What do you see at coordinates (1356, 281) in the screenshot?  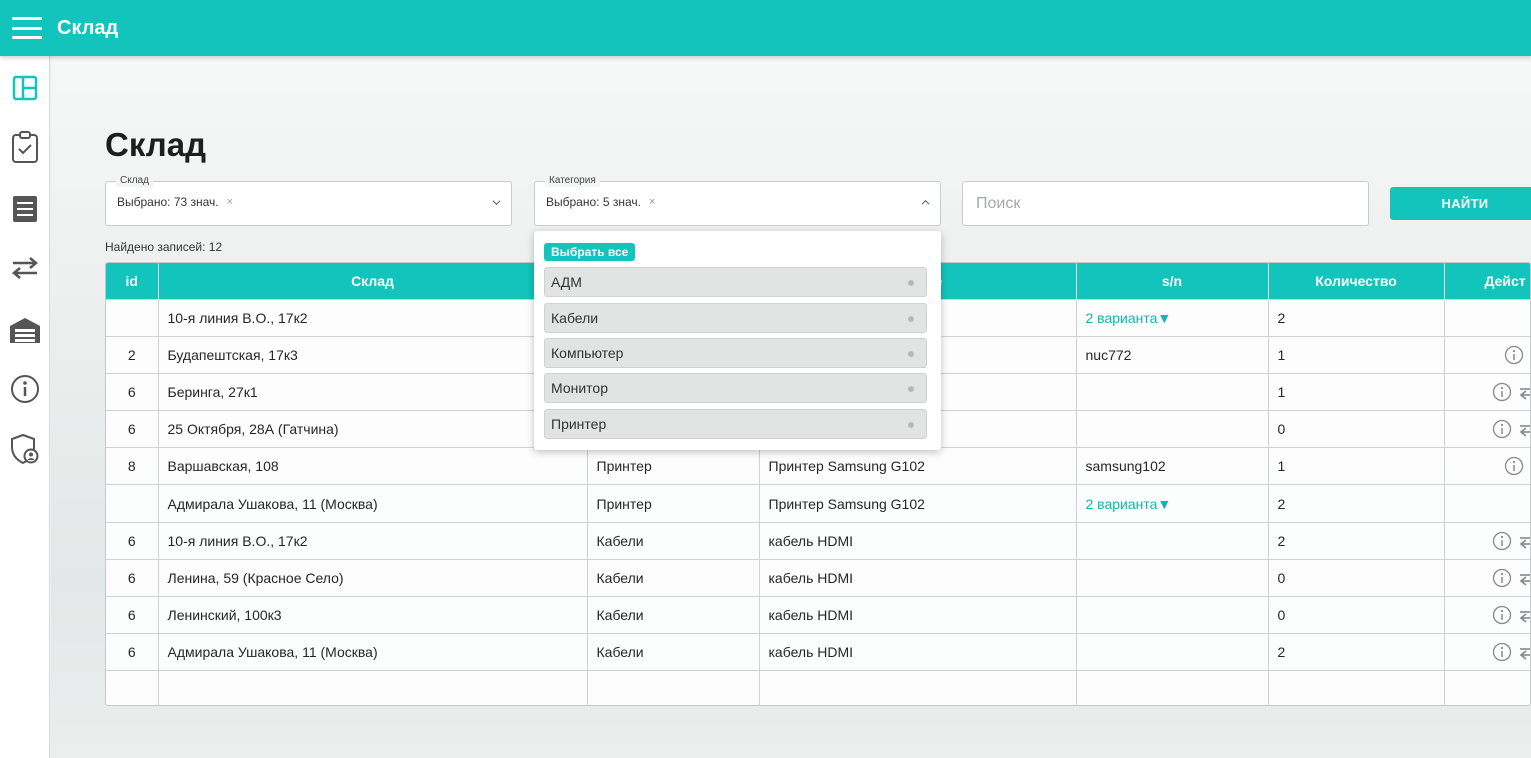 I see `column-header-quantity: Количество` at bounding box center [1356, 281].